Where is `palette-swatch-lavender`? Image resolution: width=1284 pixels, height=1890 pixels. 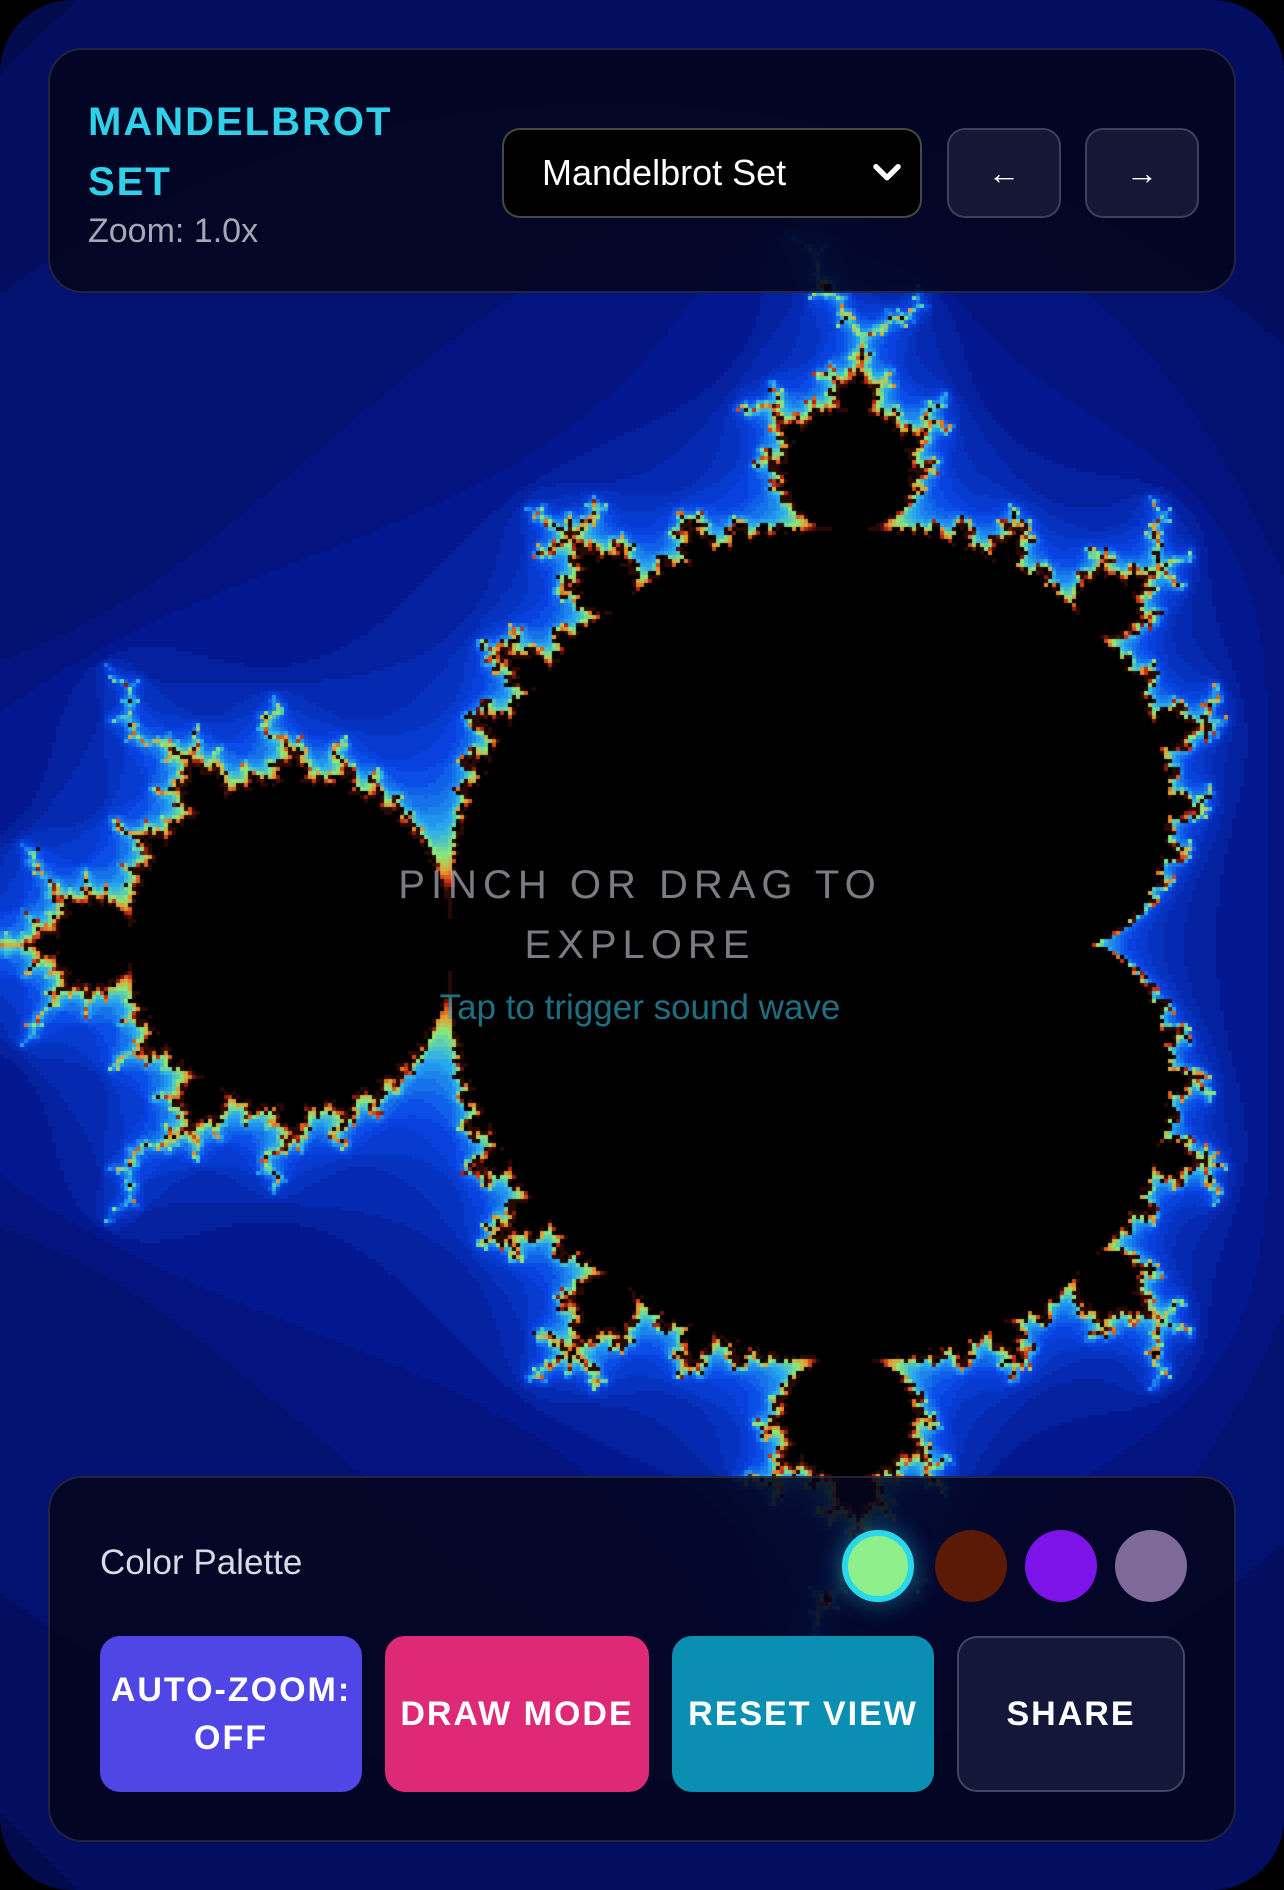
palette-swatch-lavender is located at coordinates (1151, 1566).